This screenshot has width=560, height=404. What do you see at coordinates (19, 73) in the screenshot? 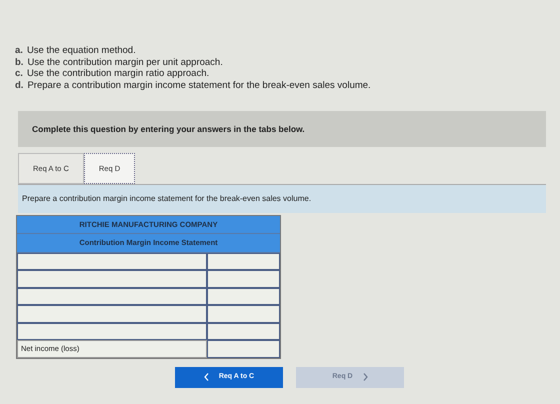
I see `item-letter: c.` at bounding box center [19, 73].